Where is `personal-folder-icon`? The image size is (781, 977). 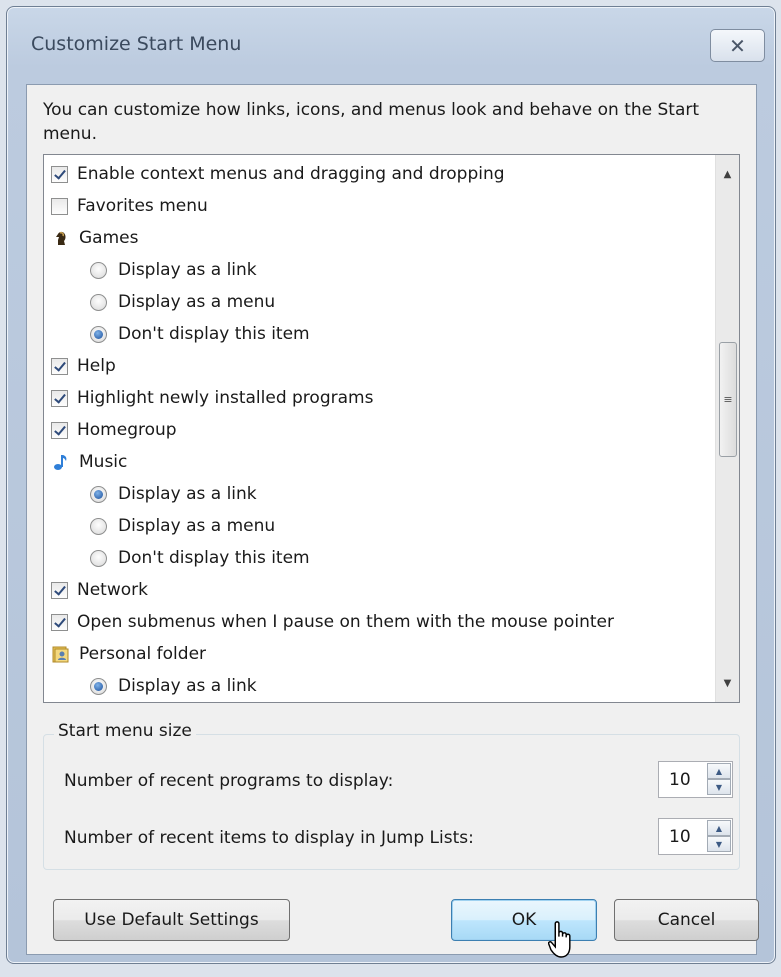 personal-folder-icon is located at coordinates (61, 654).